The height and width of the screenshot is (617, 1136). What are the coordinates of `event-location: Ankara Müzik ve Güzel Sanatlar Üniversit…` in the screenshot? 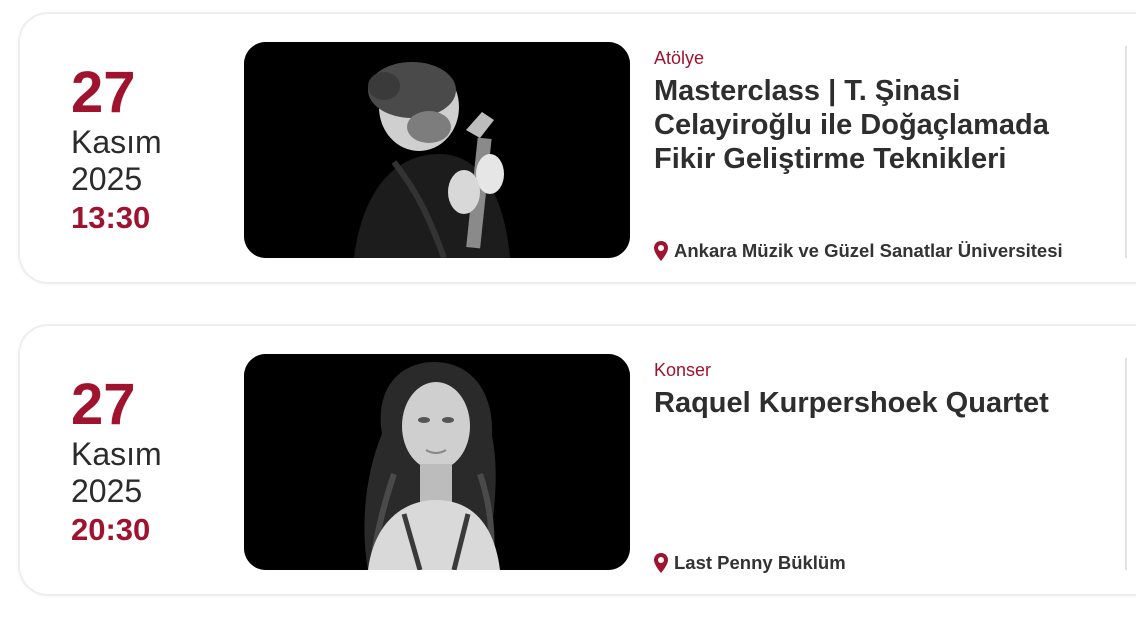 It's located at (858, 251).